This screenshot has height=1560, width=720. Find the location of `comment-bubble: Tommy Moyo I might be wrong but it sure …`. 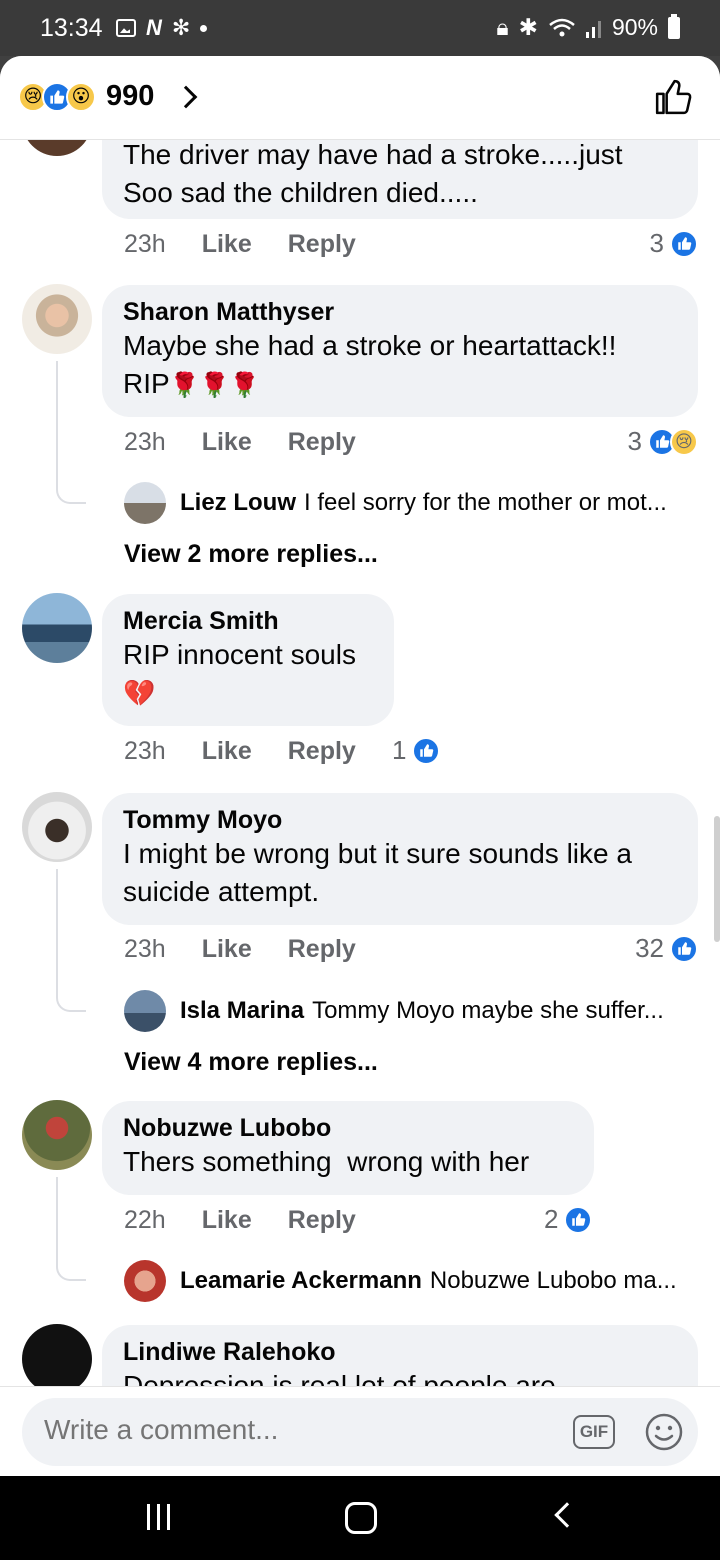

comment-bubble: Tommy Moyo I might be wrong but it sure … is located at coordinates (400, 859).